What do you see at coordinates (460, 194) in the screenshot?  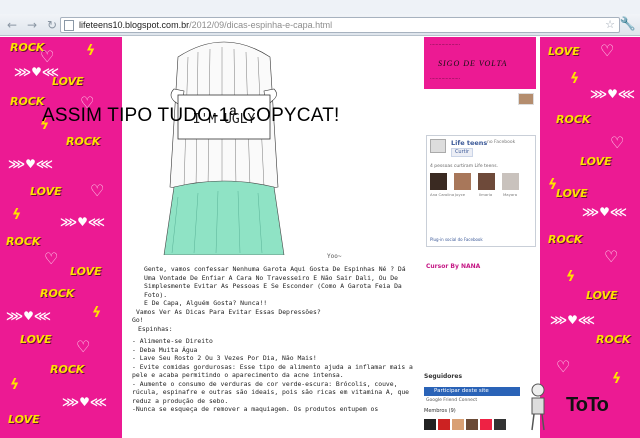 I see `fan-name: Joyce` at bounding box center [460, 194].